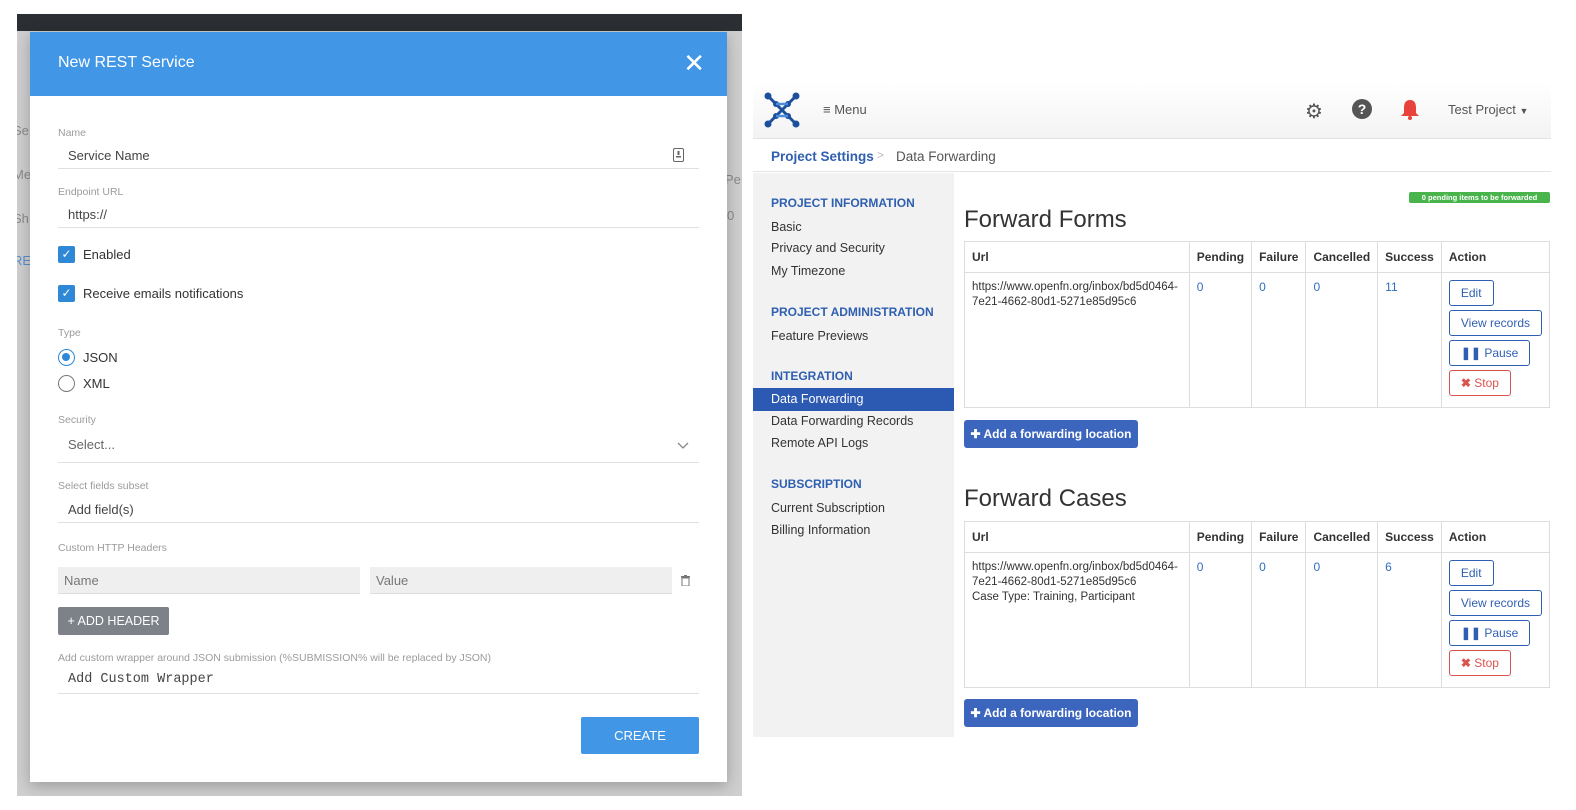  What do you see at coordinates (820, 530) in the screenshot?
I see `sidebar-item-billing: Billing Information` at bounding box center [820, 530].